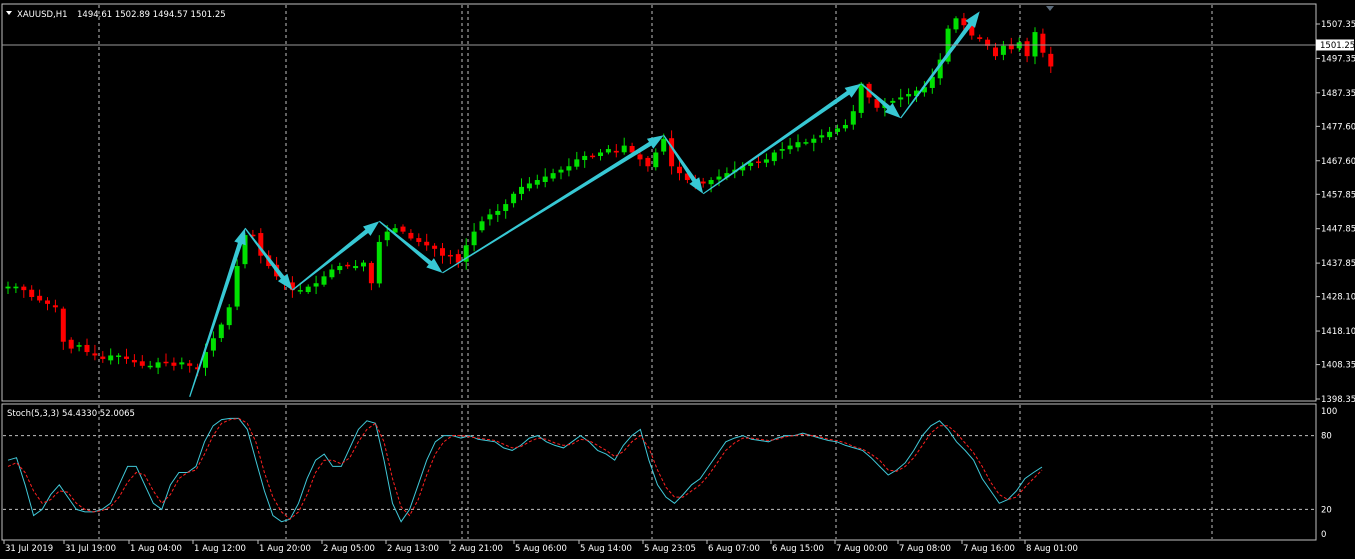 Image resolution: width=1355 pixels, height=559 pixels. I want to click on symbol-dropdown-icon, so click(9, 13).